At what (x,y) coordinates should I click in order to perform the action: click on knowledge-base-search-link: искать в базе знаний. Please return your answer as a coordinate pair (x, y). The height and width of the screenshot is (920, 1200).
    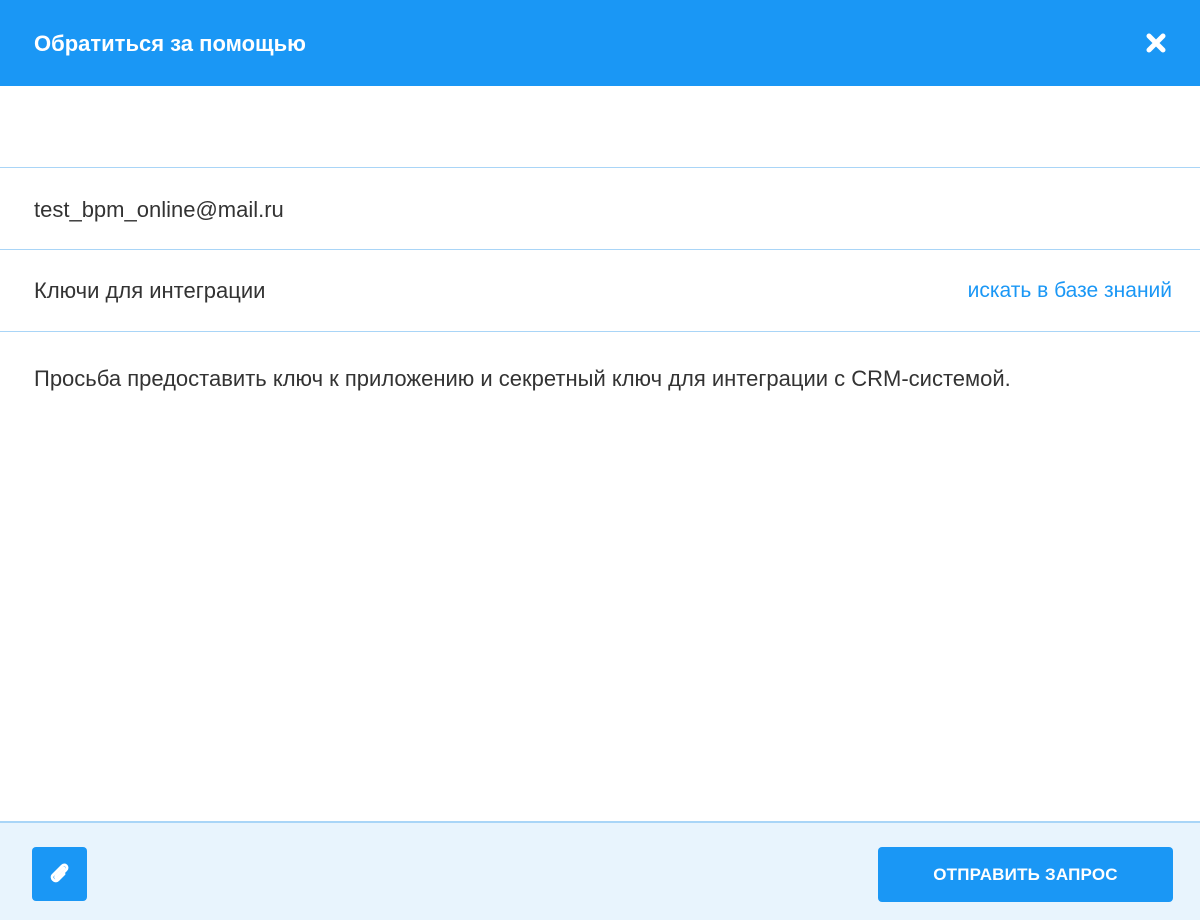
    Looking at the image, I should click on (1070, 290).